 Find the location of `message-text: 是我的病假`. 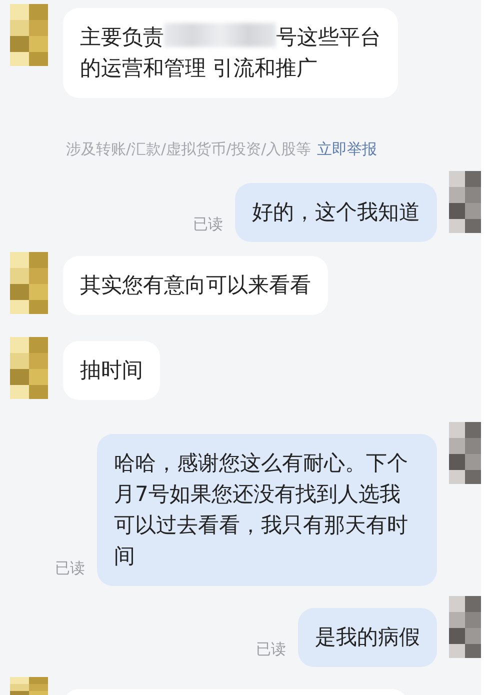

message-text: 是我的病假 is located at coordinates (367, 636).